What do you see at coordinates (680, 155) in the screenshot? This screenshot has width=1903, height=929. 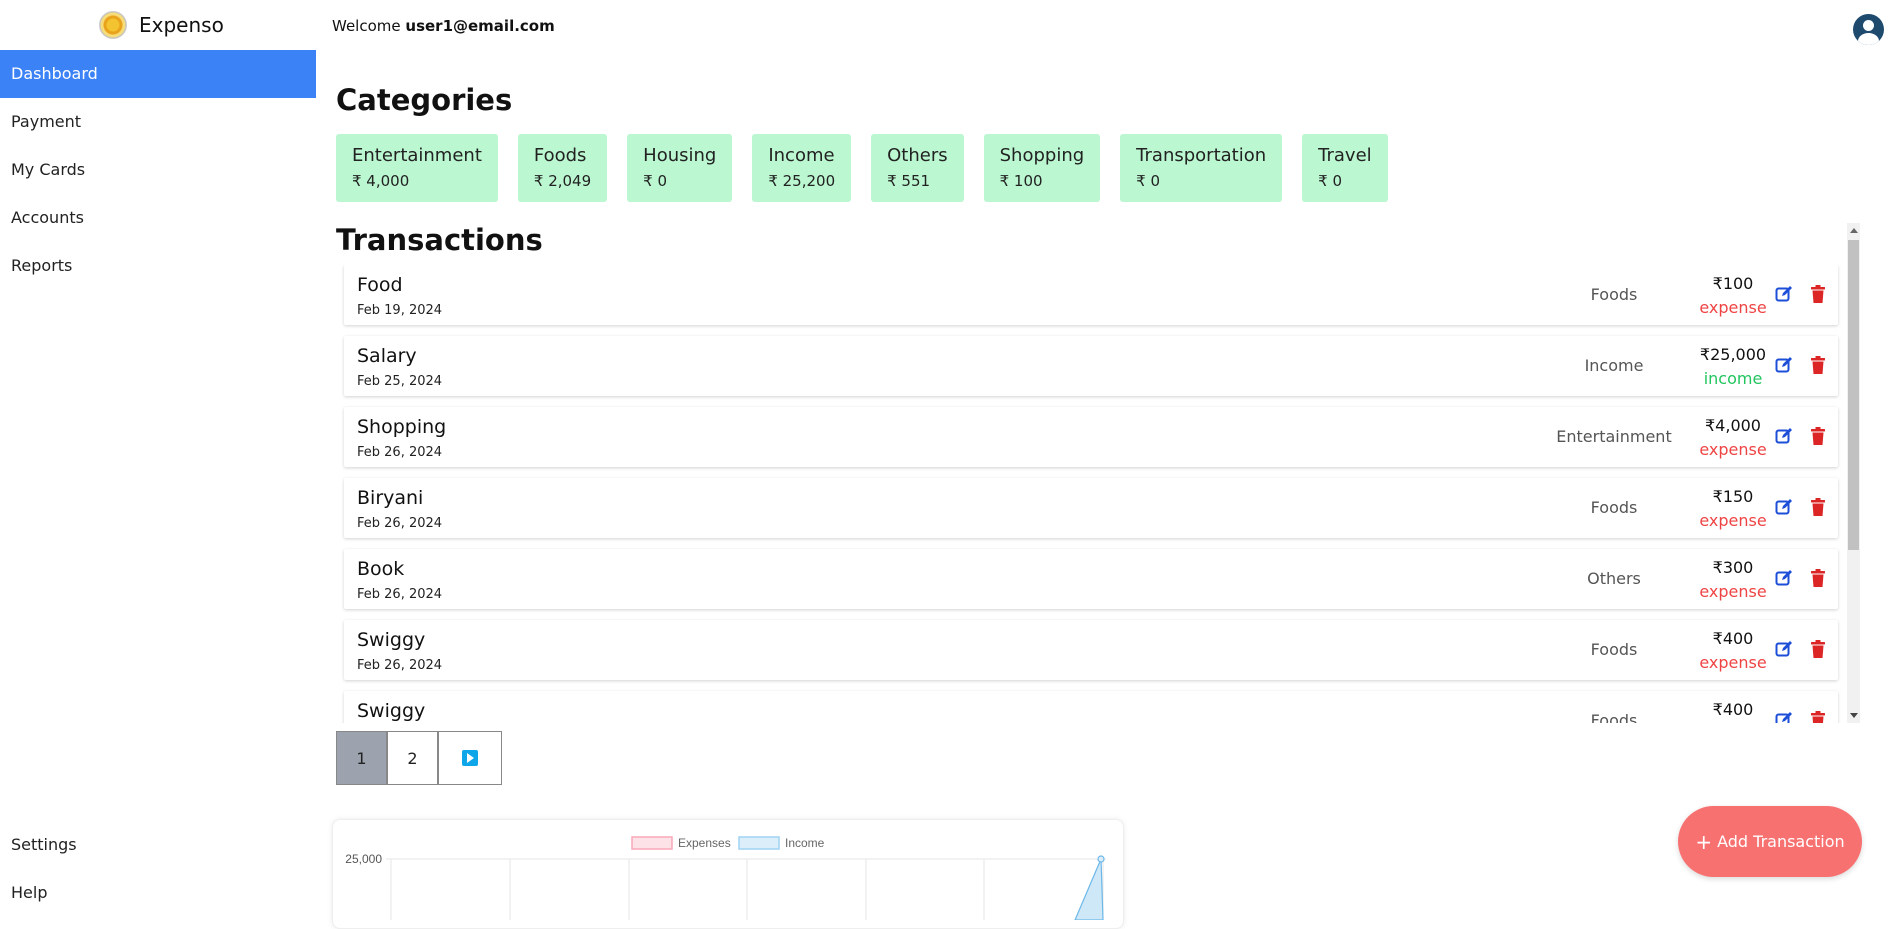 I see `category-name: Housing` at bounding box center [680, 155].